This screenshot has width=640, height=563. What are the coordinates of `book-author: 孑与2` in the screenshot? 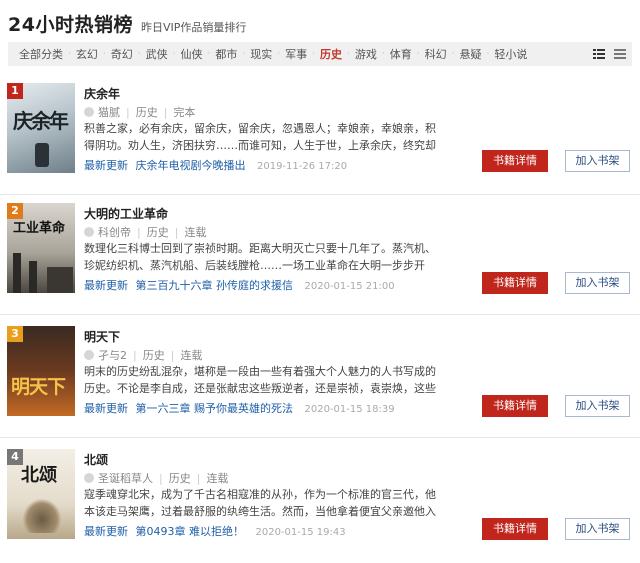 It's located at (112, 355).